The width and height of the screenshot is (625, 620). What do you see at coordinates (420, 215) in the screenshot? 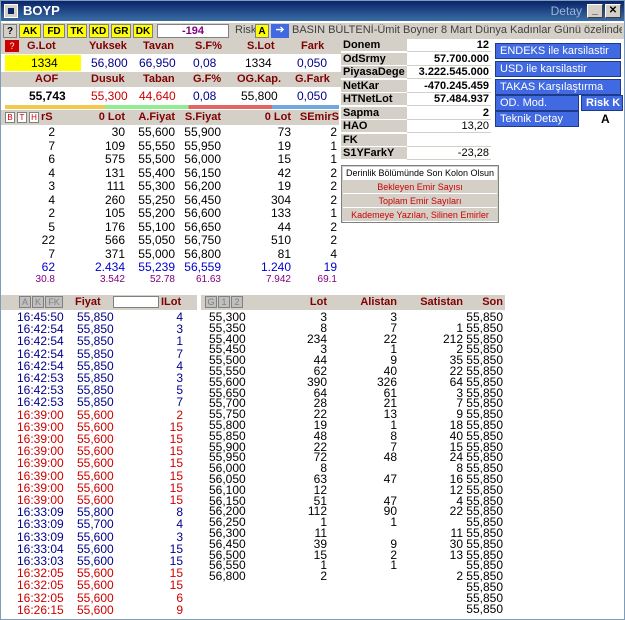
I see `menu-item-written-deleted: Kademeye Yazılan, Silinen Emirler` at bounding box center [420, 215].